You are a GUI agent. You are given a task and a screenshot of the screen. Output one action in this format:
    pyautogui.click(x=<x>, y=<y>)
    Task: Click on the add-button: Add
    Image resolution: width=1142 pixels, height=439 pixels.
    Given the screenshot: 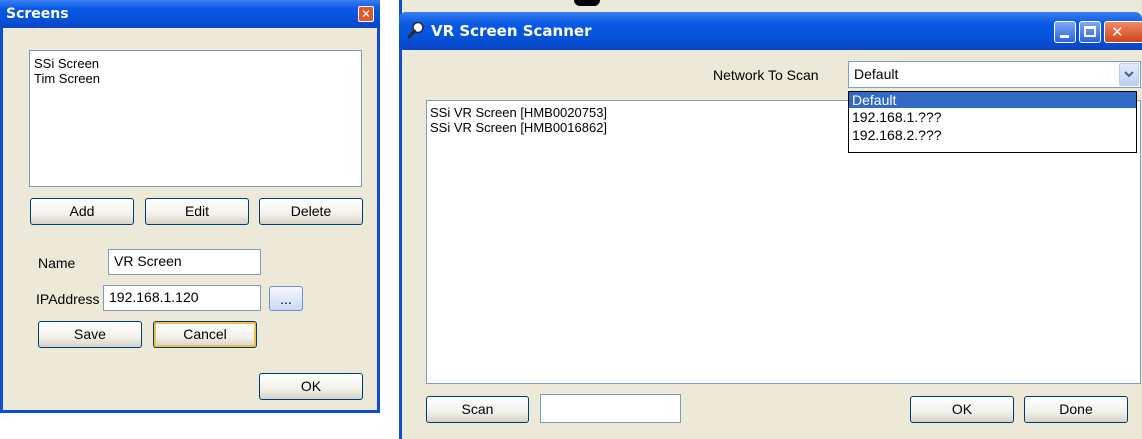 What is the action you would take?
    pyautogui.click(x=82, y=211)
    